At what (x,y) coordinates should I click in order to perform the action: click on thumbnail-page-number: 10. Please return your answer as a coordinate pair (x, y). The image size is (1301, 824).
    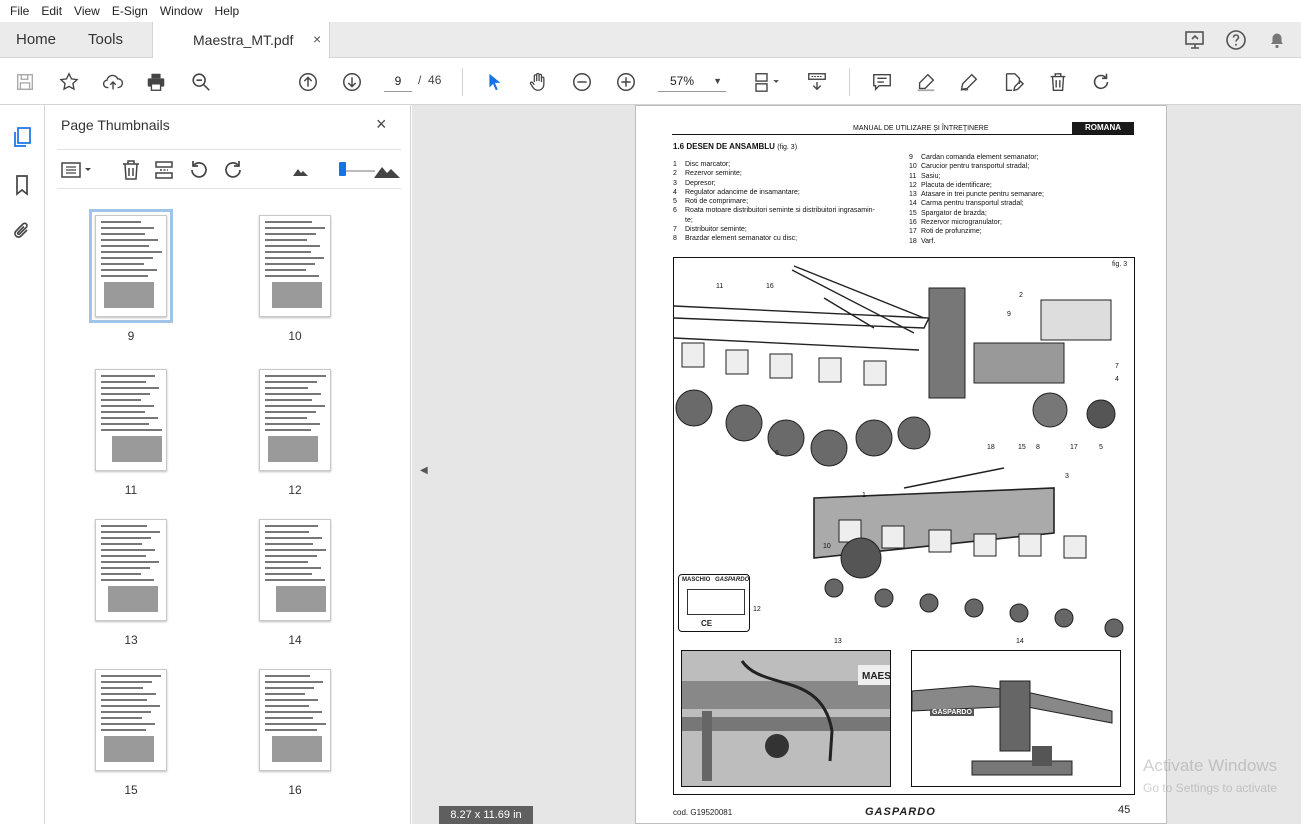
    Looking at the image, I should click on (295, 336).